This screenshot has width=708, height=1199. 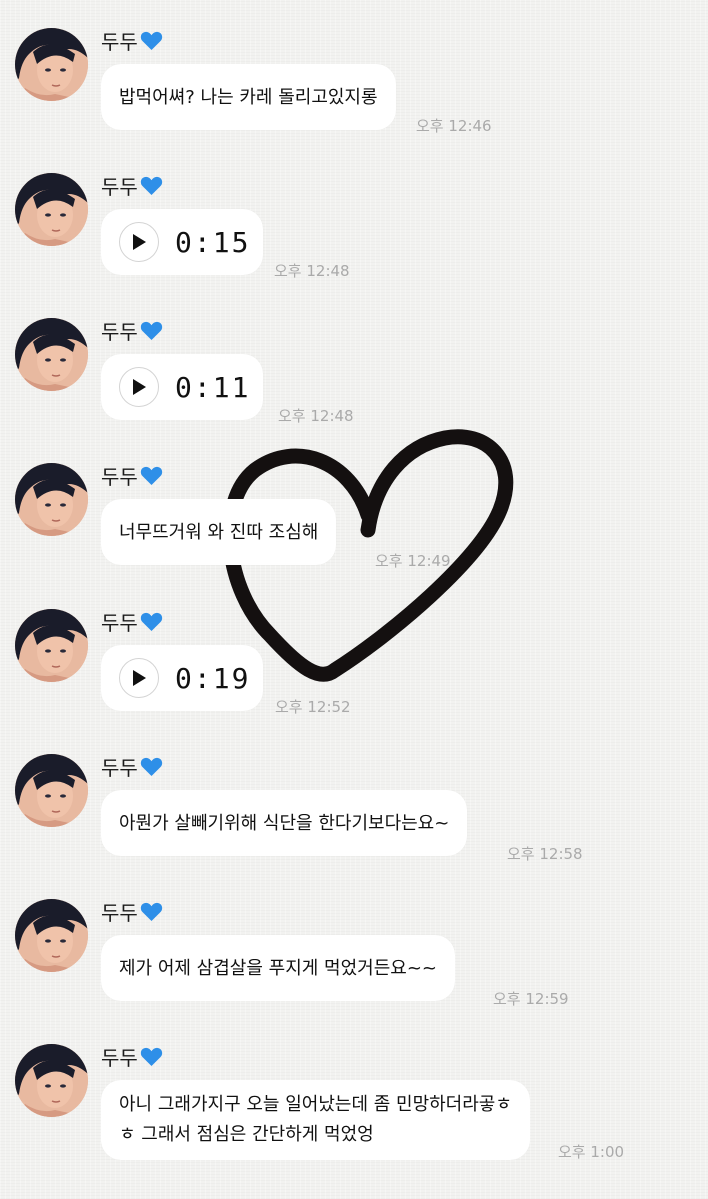 I want to click on message-time: 오후 1:00, so click(x=591, y=1152).